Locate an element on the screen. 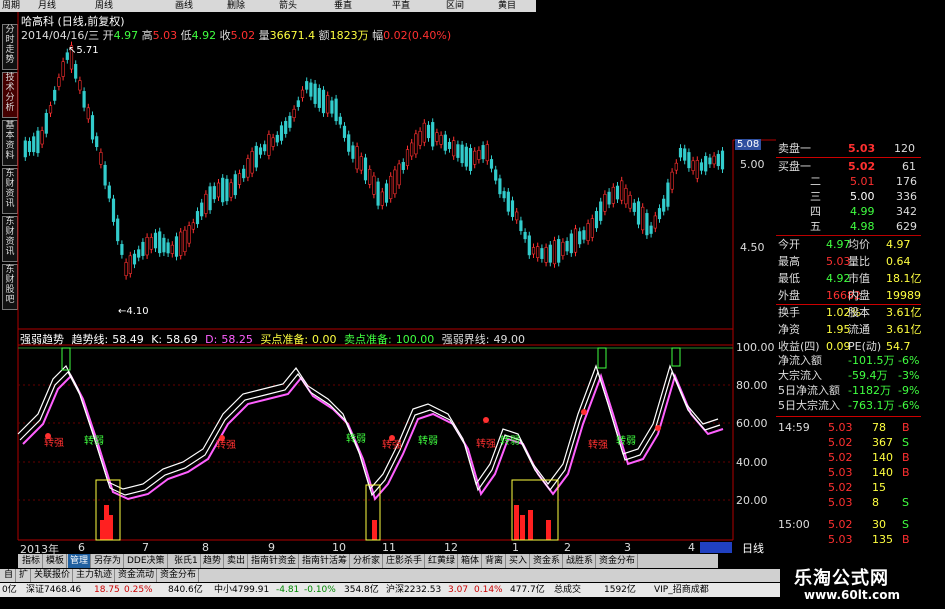 The image size is (945, 609). tick-time: 14:59 is located at coordinates (794, 427).